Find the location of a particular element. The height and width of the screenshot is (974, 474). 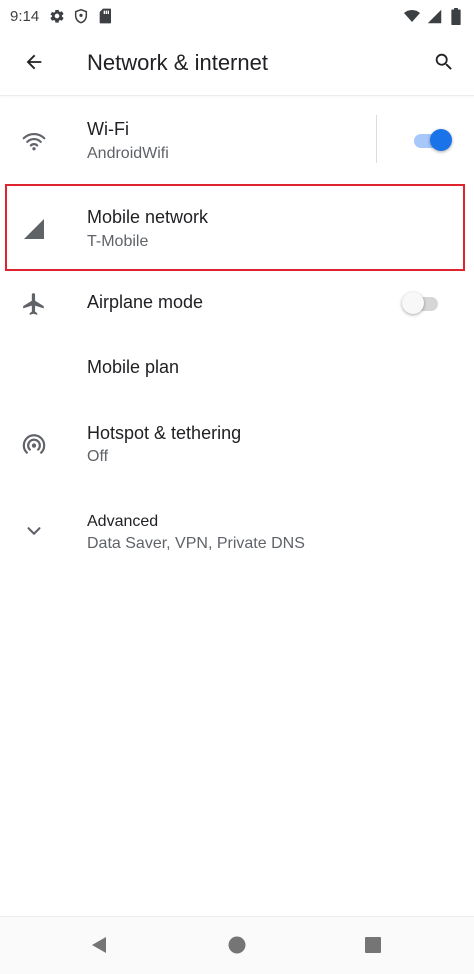

wifi-title: Wi-Fi is located at coordinates (108, 129).